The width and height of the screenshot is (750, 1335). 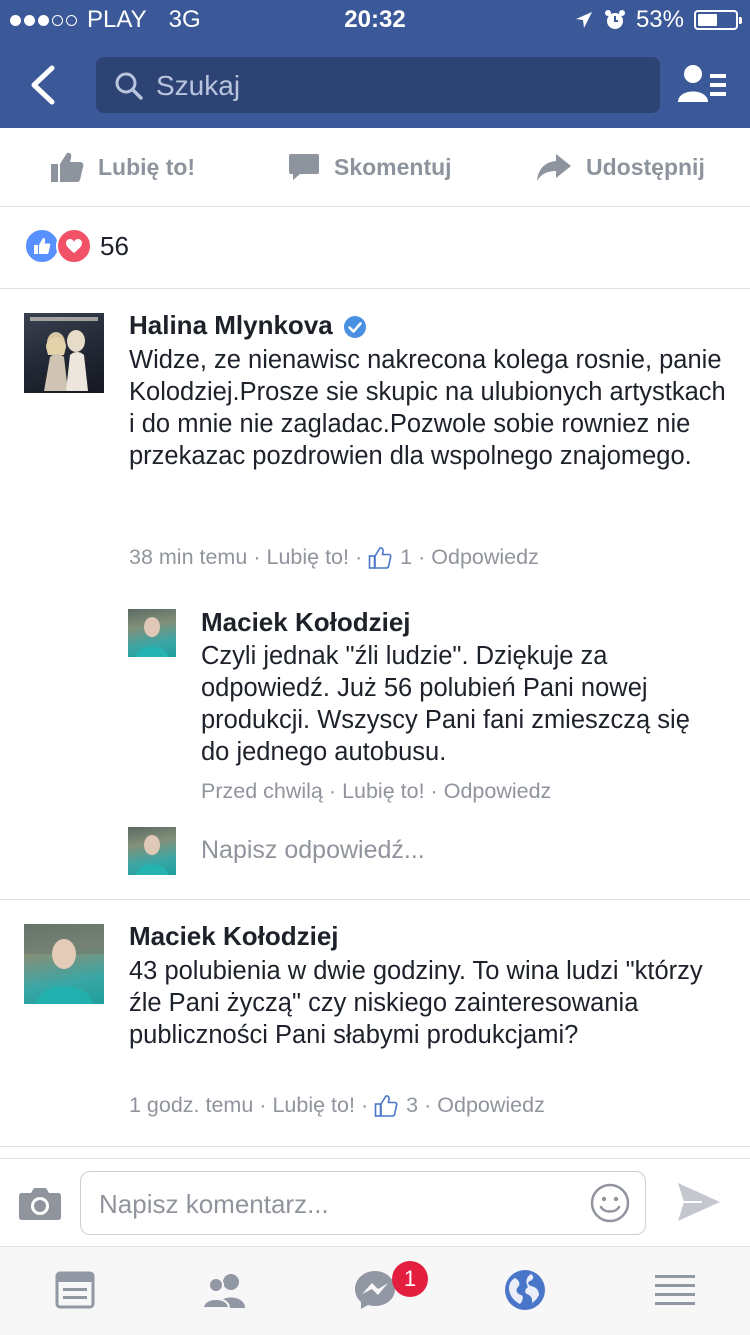 I want to click on status-bar: PLAY 3G 20:32 53%, so click(x=375, y=20).